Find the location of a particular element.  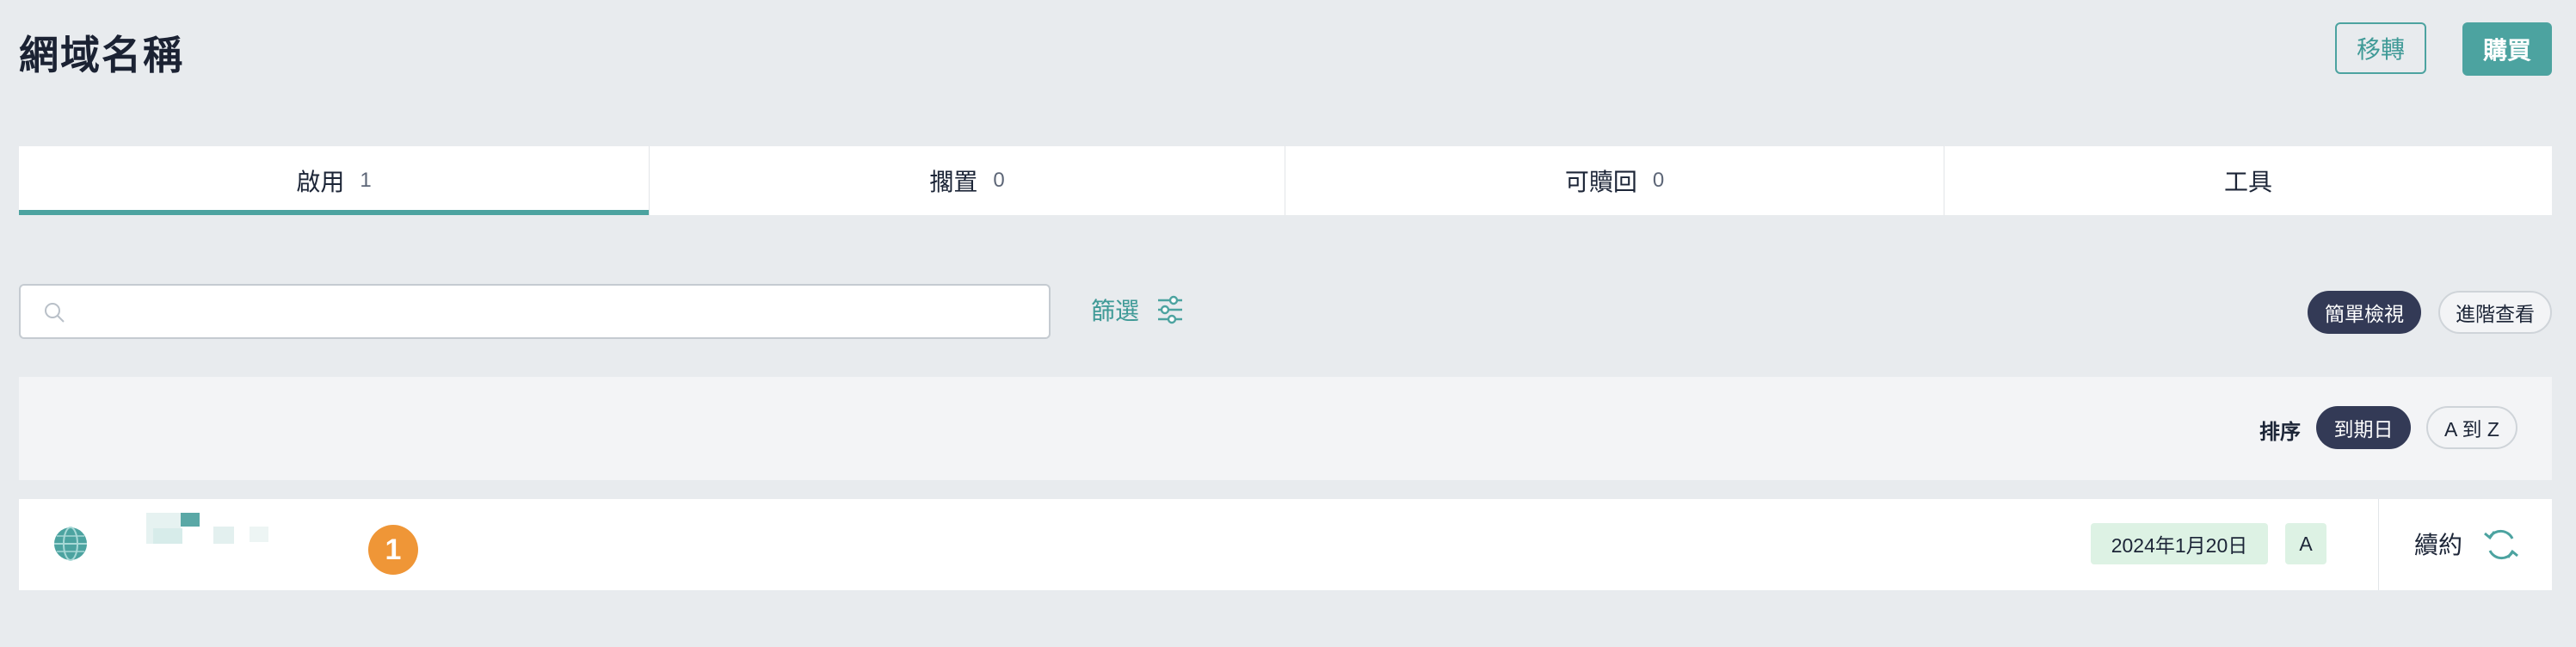

tab-label: 工具 is located at coordinates (2247, 182).